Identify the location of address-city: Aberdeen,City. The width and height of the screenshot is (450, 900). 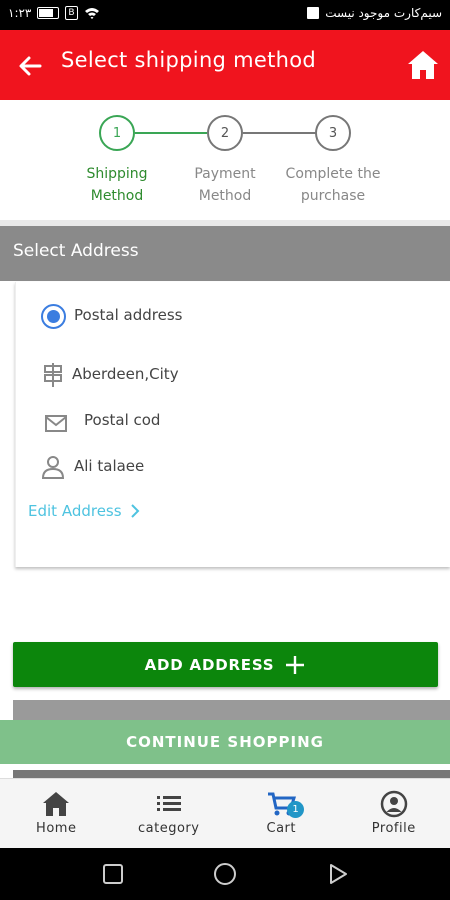
(125, 374).